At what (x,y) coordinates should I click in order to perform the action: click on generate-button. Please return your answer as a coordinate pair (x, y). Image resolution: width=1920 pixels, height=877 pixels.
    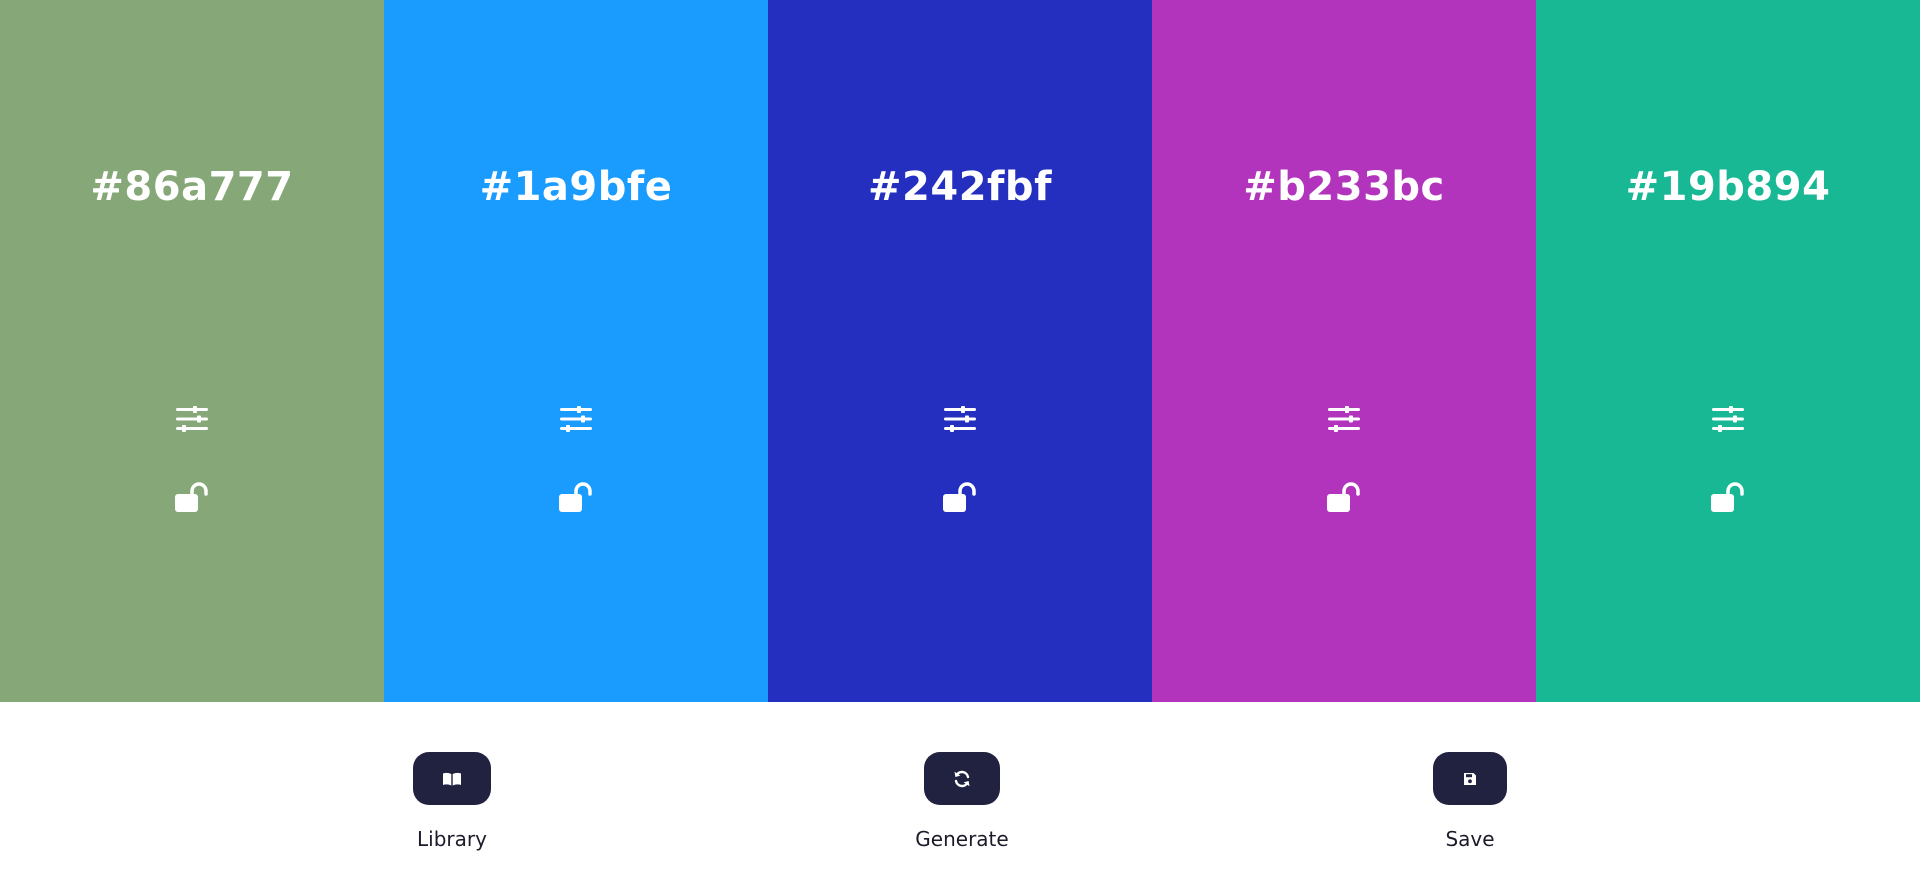
    Looking at the image, I should click on (962, 778).